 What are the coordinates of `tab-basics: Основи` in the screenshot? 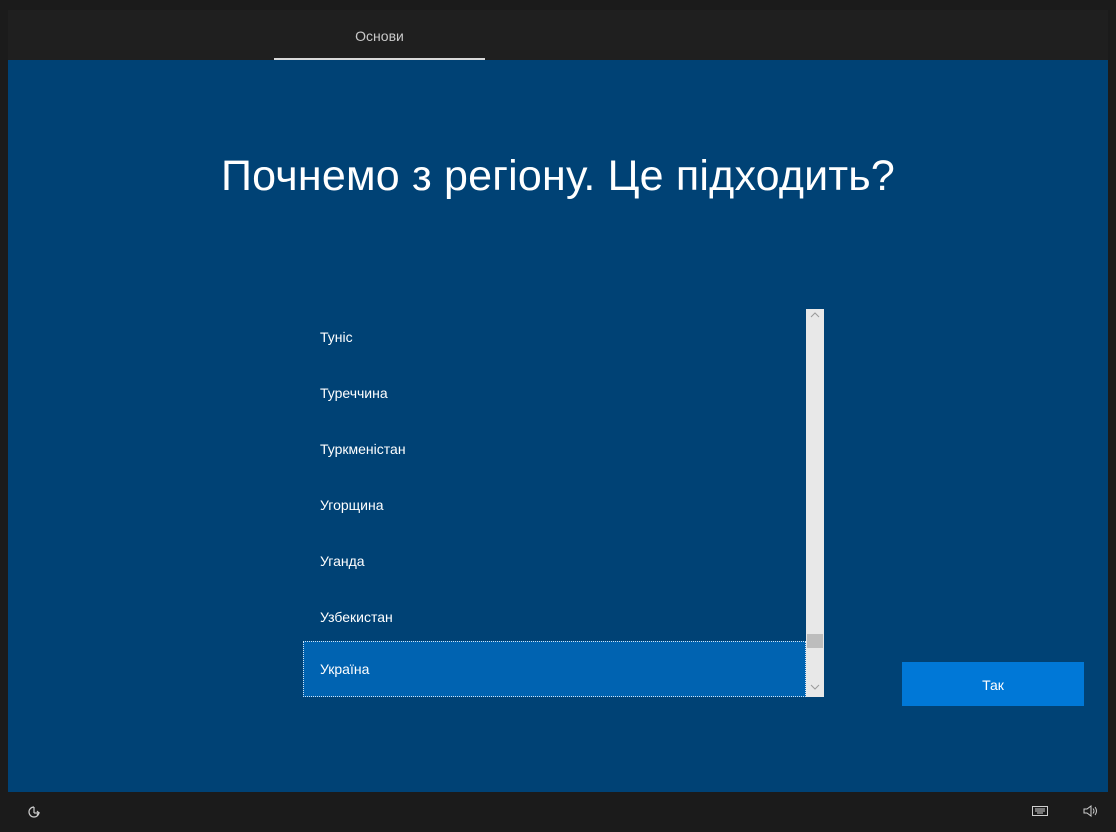 It's located at (379, 36).